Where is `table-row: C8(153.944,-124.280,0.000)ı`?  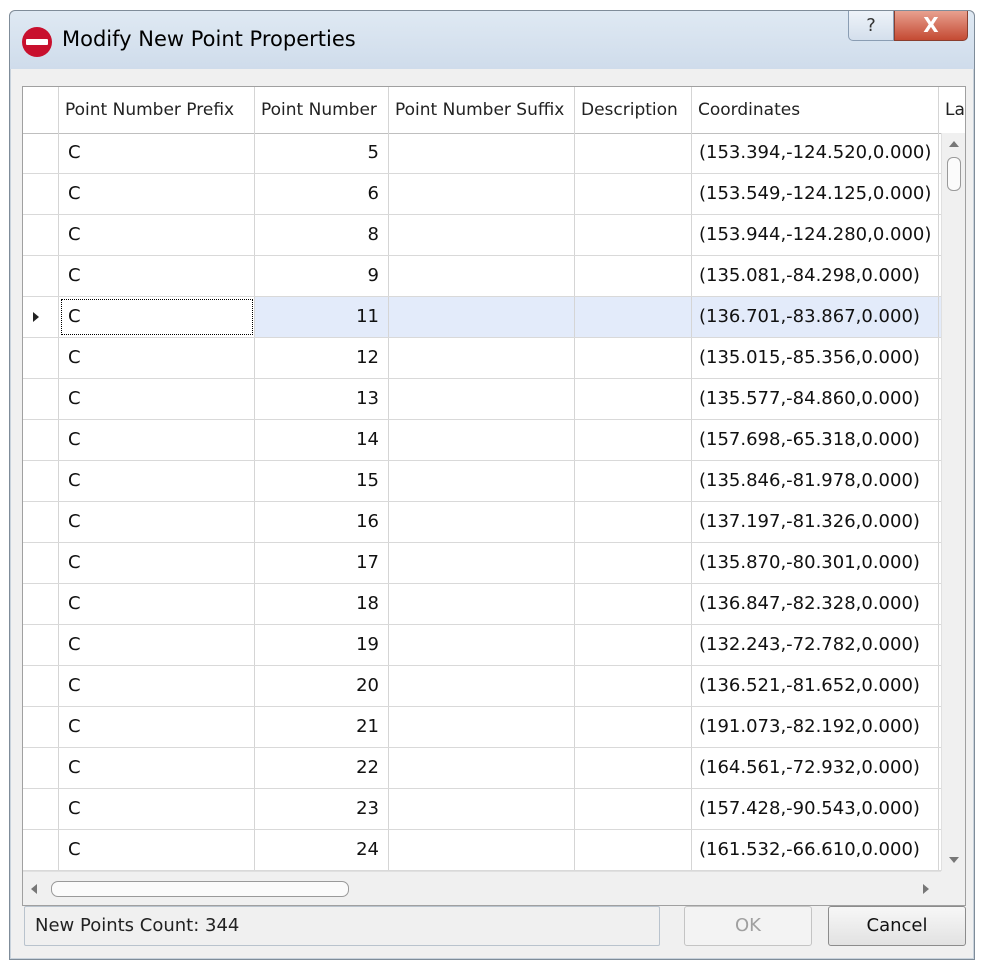
table-row: C8(153.944,-124.280,0.000)ı is located at coordinates (494, 235).